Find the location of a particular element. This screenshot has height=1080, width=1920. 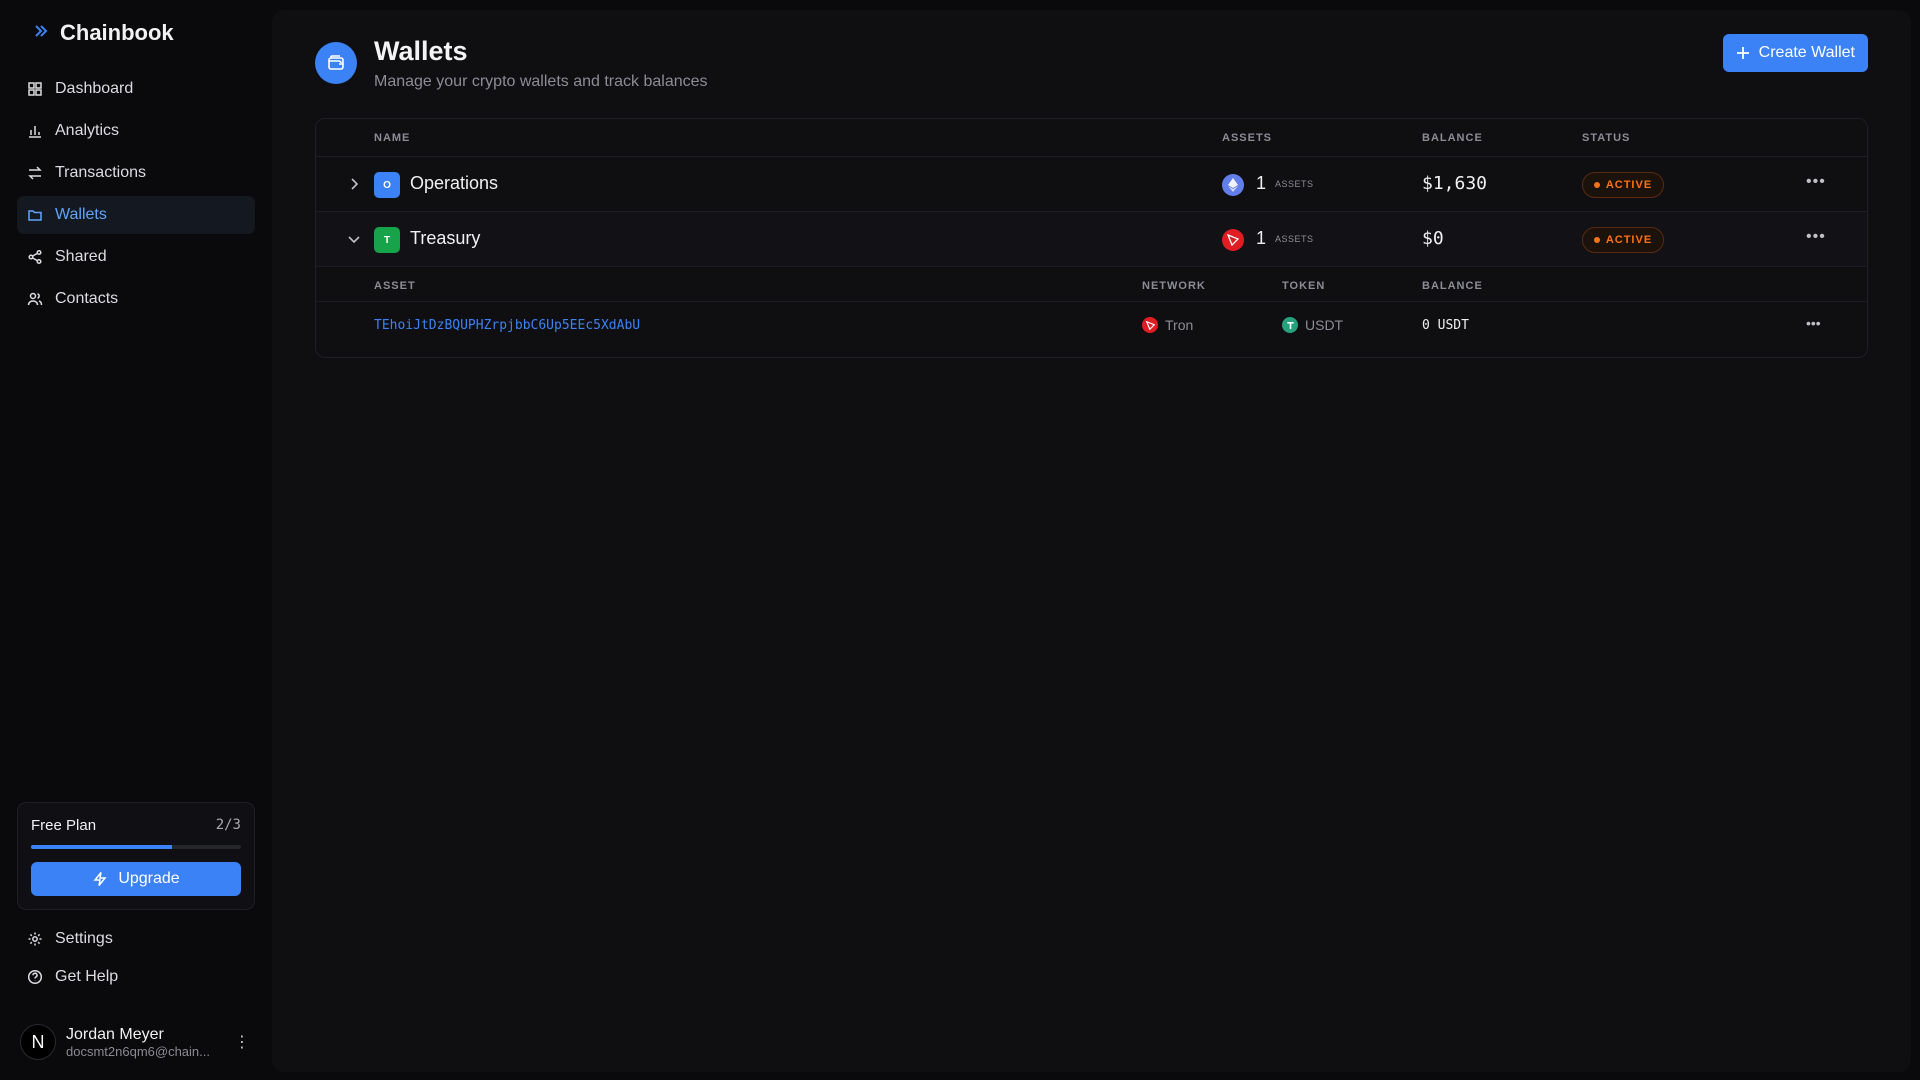

bottom-nav: Settings Get Help is located at coordinates (136, 958).